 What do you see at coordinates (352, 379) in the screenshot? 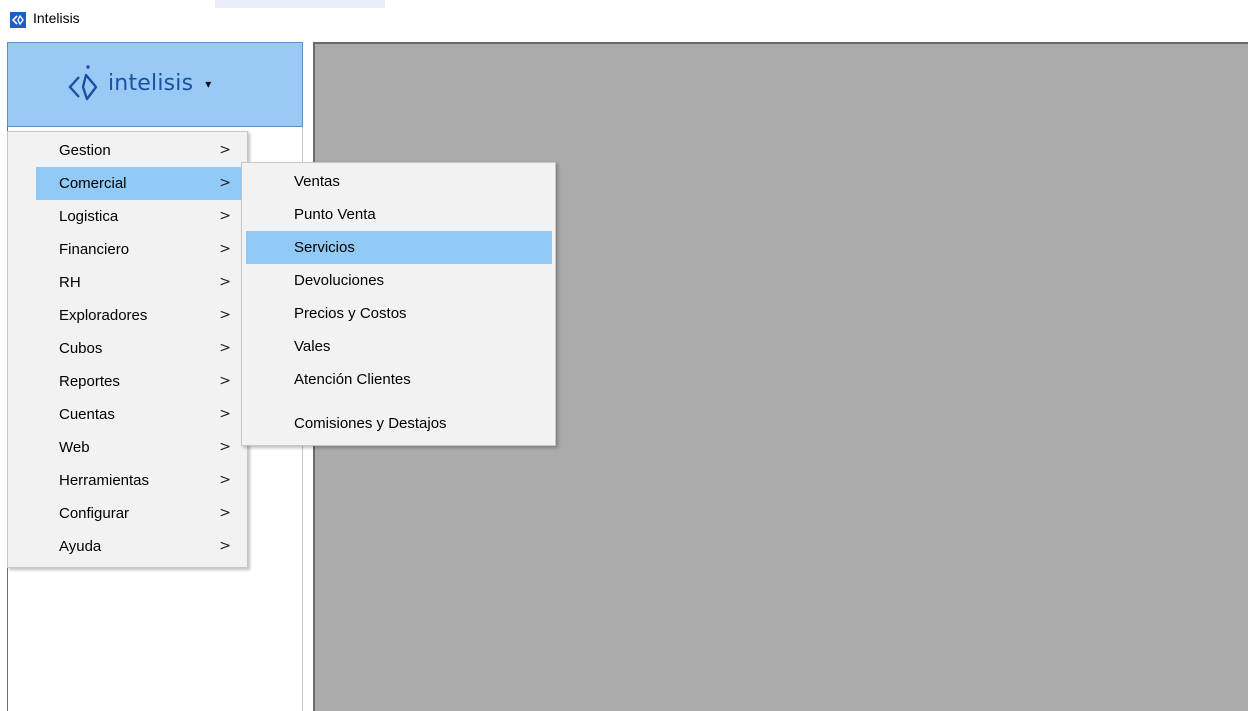
I see `submenu-item-label: Atención Clientes` at bounding box center [352, 379].